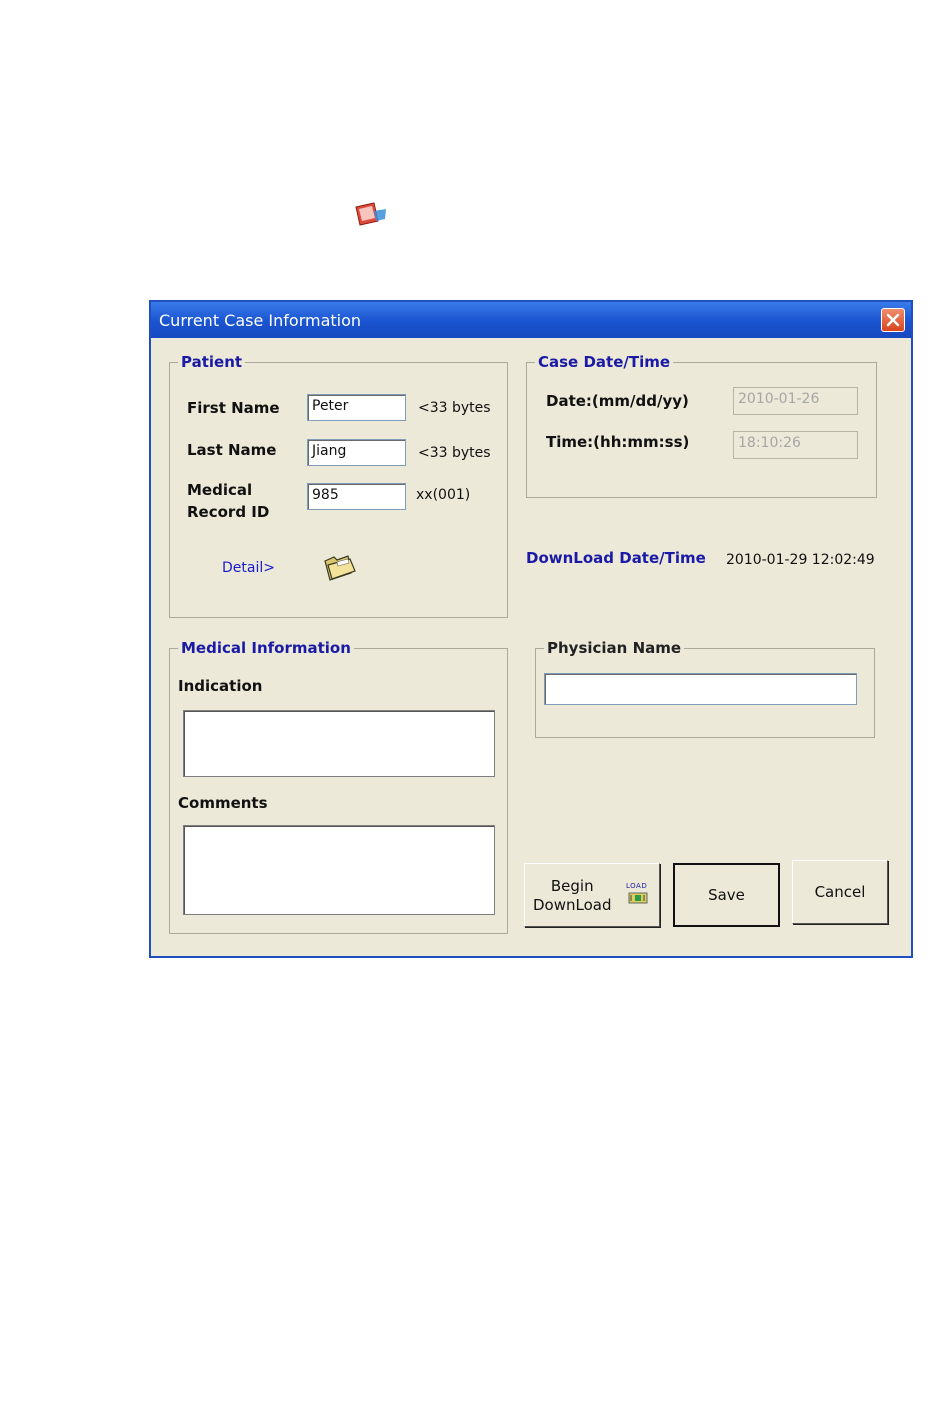  I want to click on record-id-hint: xx(001), so click(443, 495).